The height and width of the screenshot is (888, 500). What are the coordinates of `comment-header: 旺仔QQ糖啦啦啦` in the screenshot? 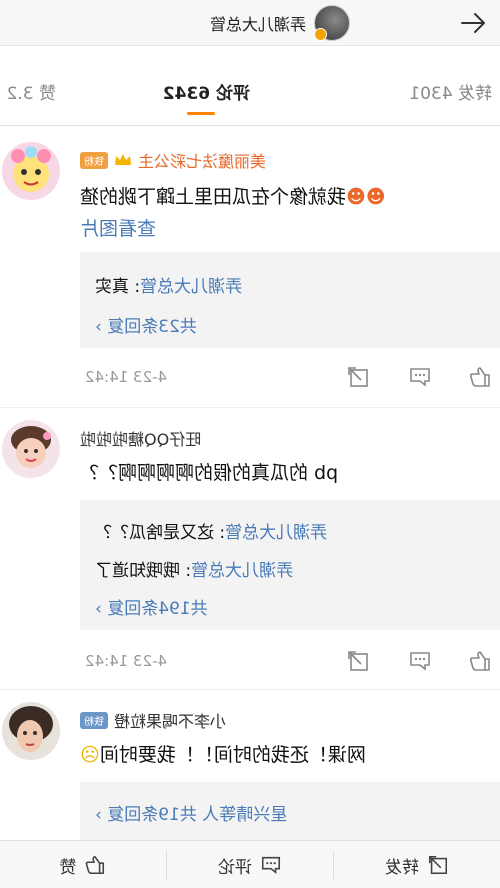 It's located at (290, 438).